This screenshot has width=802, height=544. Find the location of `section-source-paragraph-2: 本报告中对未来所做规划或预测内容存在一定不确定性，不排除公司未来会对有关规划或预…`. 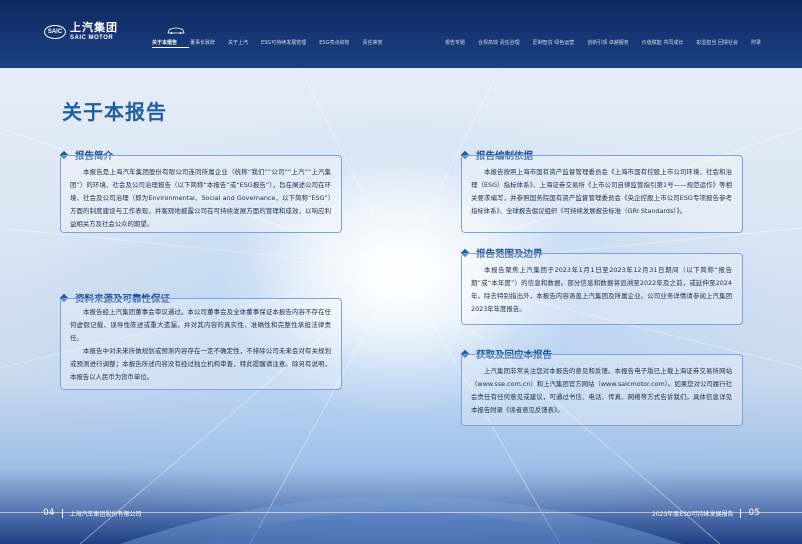

section-source-paragraph-2: 本报告中对未来所做规划或预测内容存在一定不确定性，不排除公司未来会对有关规划或预… is located at coordinates (200, 364).